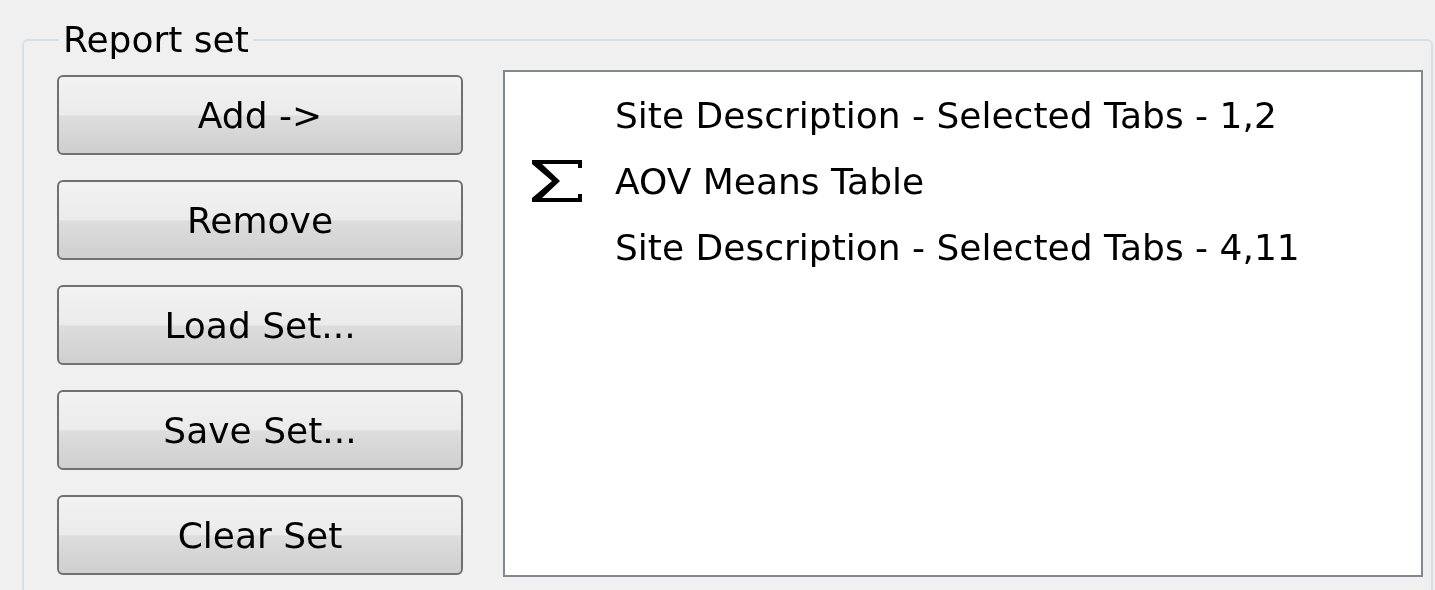  Describe the element at coordinates (957, 247) in the screenshot. I see `list-item: Site Description - Selected Tabs - 4,11` at that location.